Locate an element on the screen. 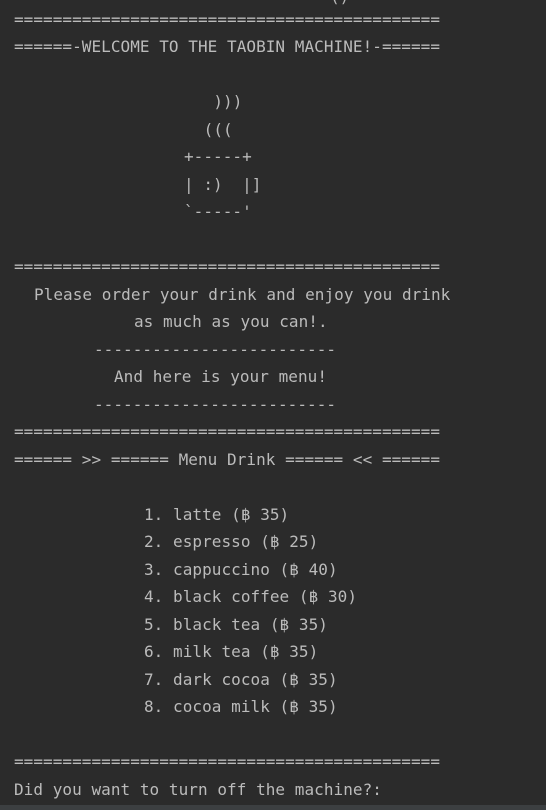  menu-item: 8. cocoa milk (฿ 35) is located at coordinates (241, 706).